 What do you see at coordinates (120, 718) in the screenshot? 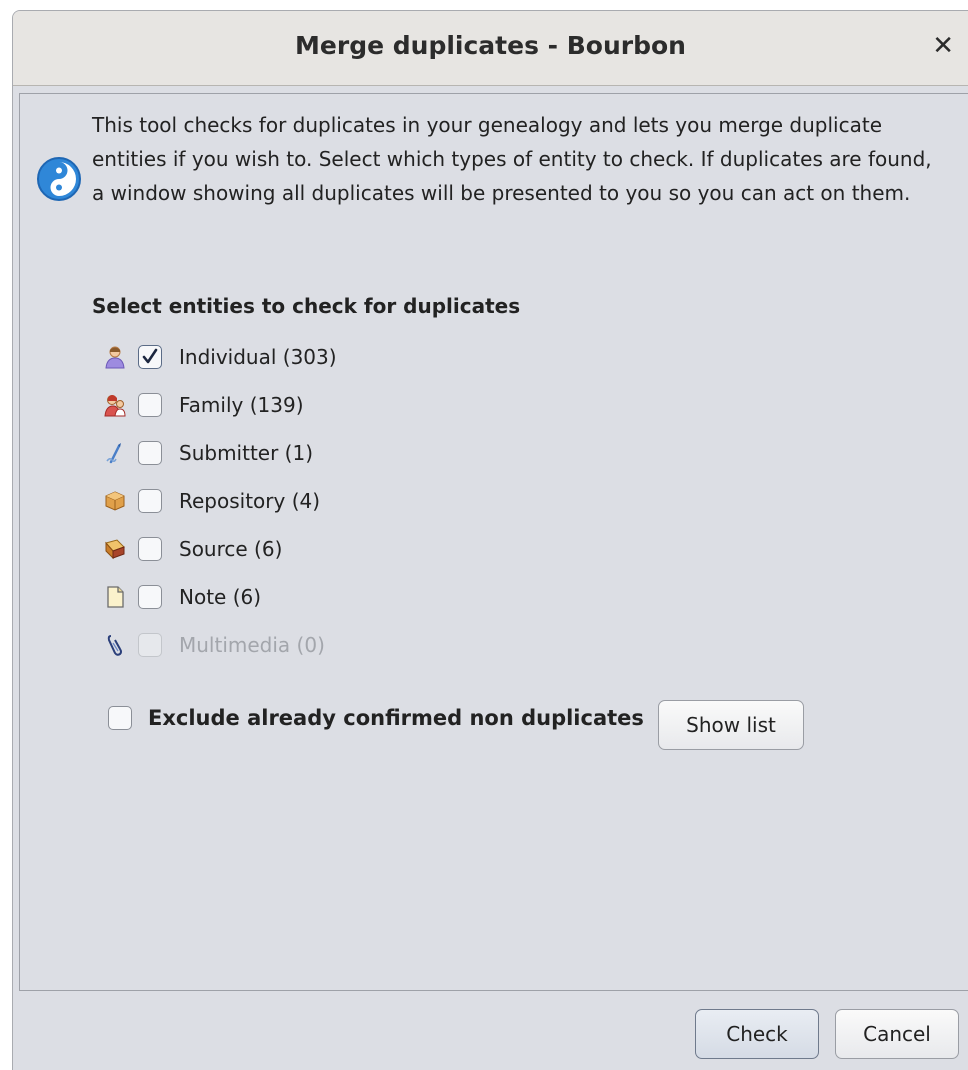
I see `exclude-checkbox` at bounding box center [120, 718].